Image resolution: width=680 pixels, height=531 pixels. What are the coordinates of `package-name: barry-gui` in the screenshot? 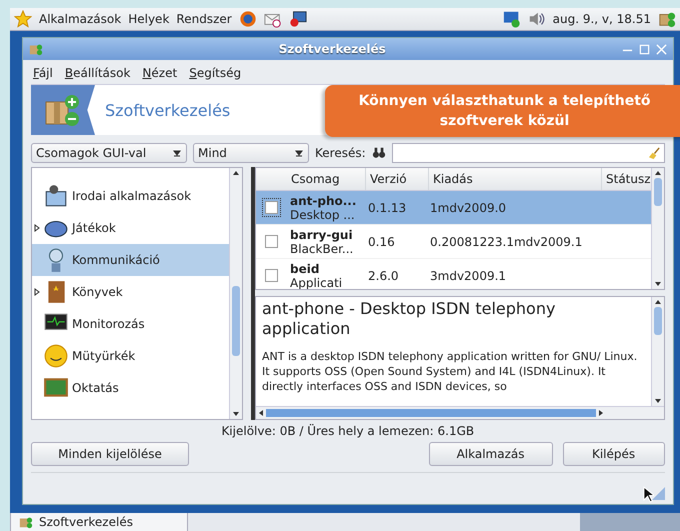 It's located at (322, 235).